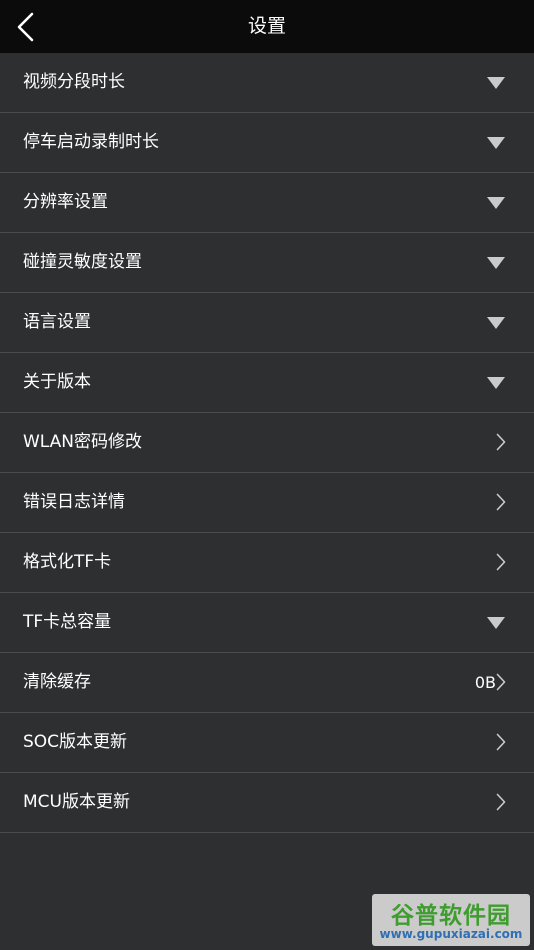 The image size is (534, 950). What do you see at coordinates (267, 83) in the screenshot?
I see `settings-item-video-segment-duration: 视频分段时长` at bounding box center [267, 83].